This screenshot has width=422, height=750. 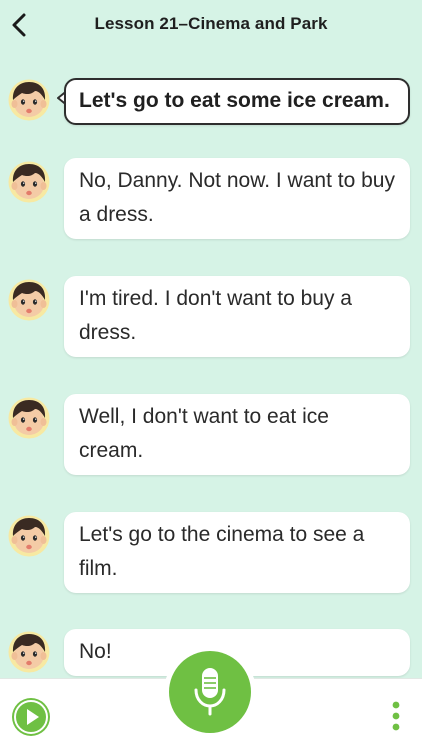 I want to click on dialogue-bubble: Well, I don't want to eat ice cream., so click(x=237, y=434).